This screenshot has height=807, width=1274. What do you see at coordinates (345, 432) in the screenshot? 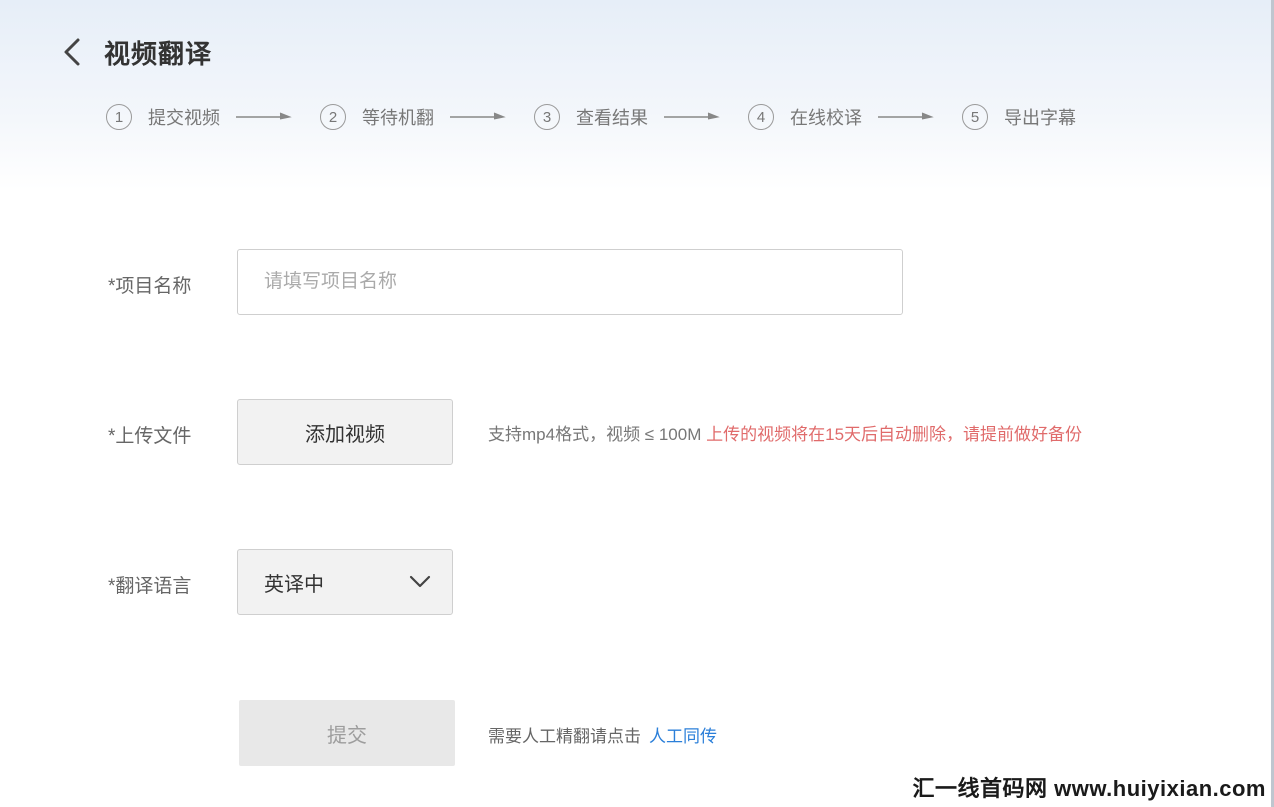
I see `add-video-button: 添加视频` at bounding box center [345, 432].